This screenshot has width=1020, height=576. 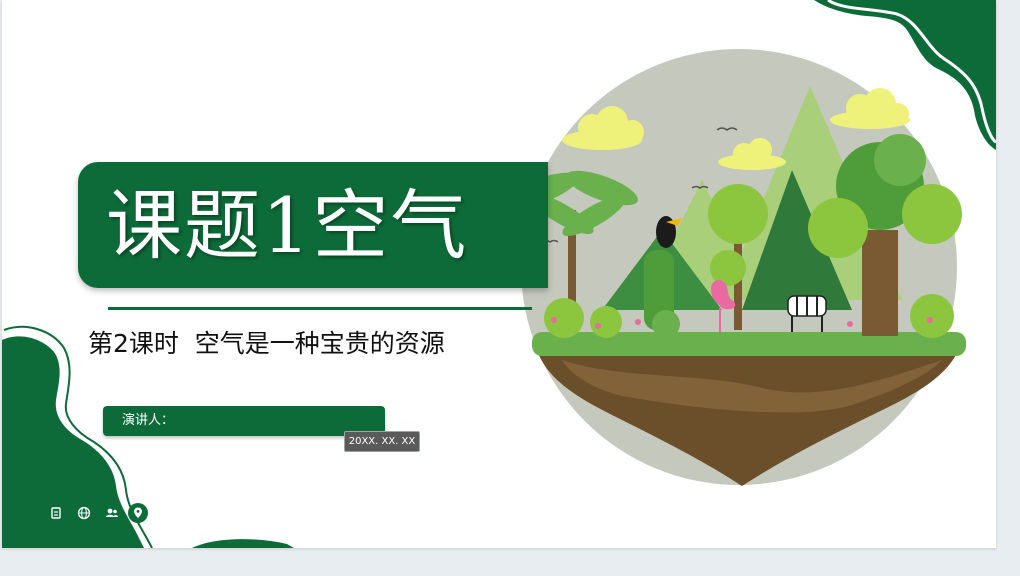 What do you see at coordinates (287, 225) in the screenshot?
I see `page-title: 课题1空气` at bounding box center [287, 225].